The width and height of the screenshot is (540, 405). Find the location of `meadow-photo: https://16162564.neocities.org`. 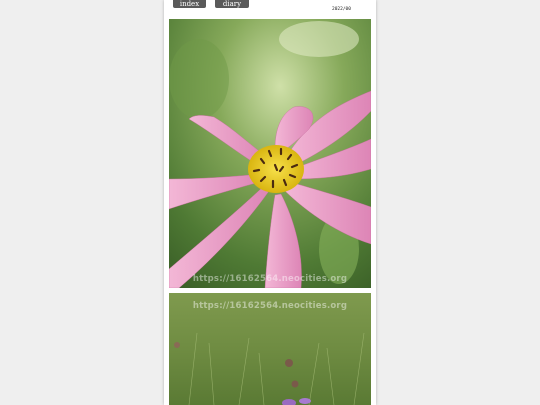

meadow-photo: https://16162564.neocities.org is located at coordinates (270, 349).